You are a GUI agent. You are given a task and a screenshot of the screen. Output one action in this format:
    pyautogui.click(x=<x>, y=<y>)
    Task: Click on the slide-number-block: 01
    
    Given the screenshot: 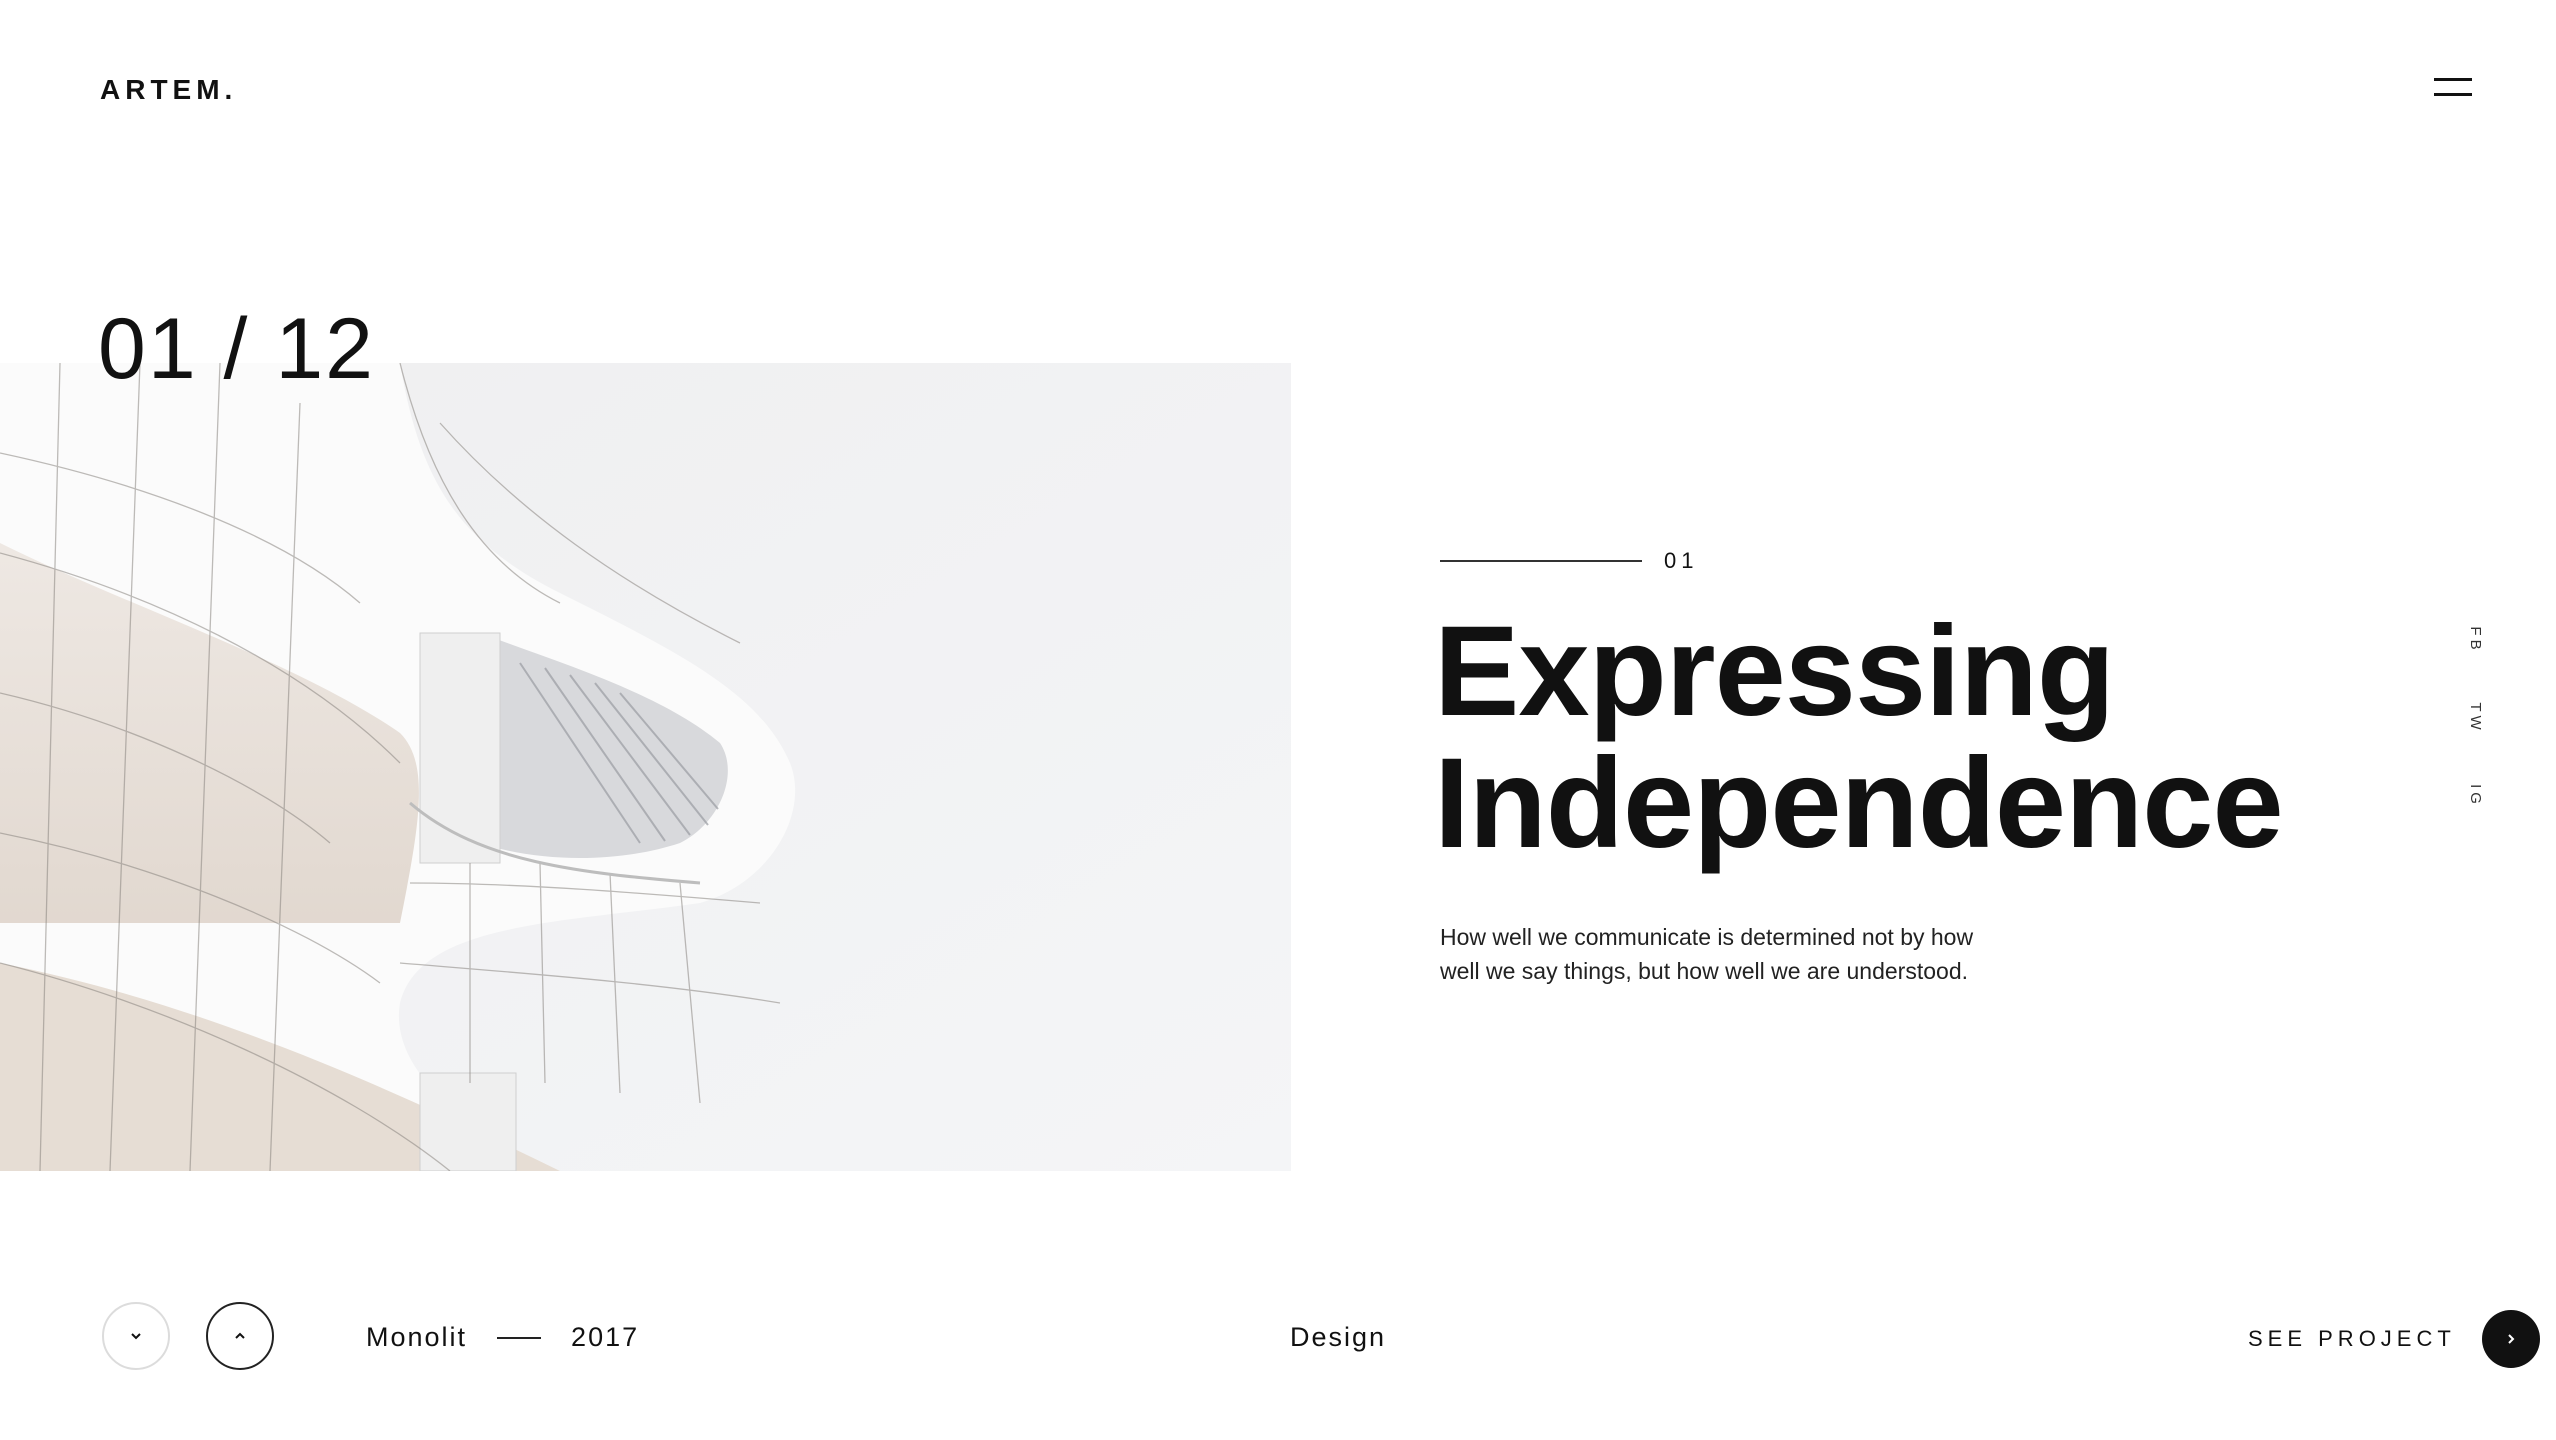 What is the action you would take?
    pyautogui.click(x=1569, y=561)
    